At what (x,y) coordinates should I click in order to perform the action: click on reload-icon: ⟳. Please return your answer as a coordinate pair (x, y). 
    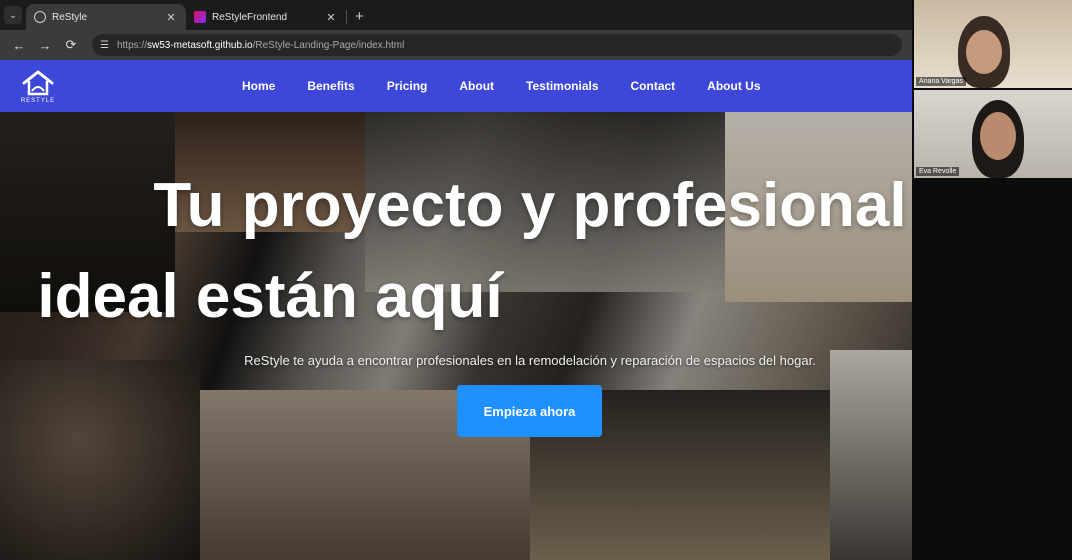
    Looking at the image, I should click on (71, 45).